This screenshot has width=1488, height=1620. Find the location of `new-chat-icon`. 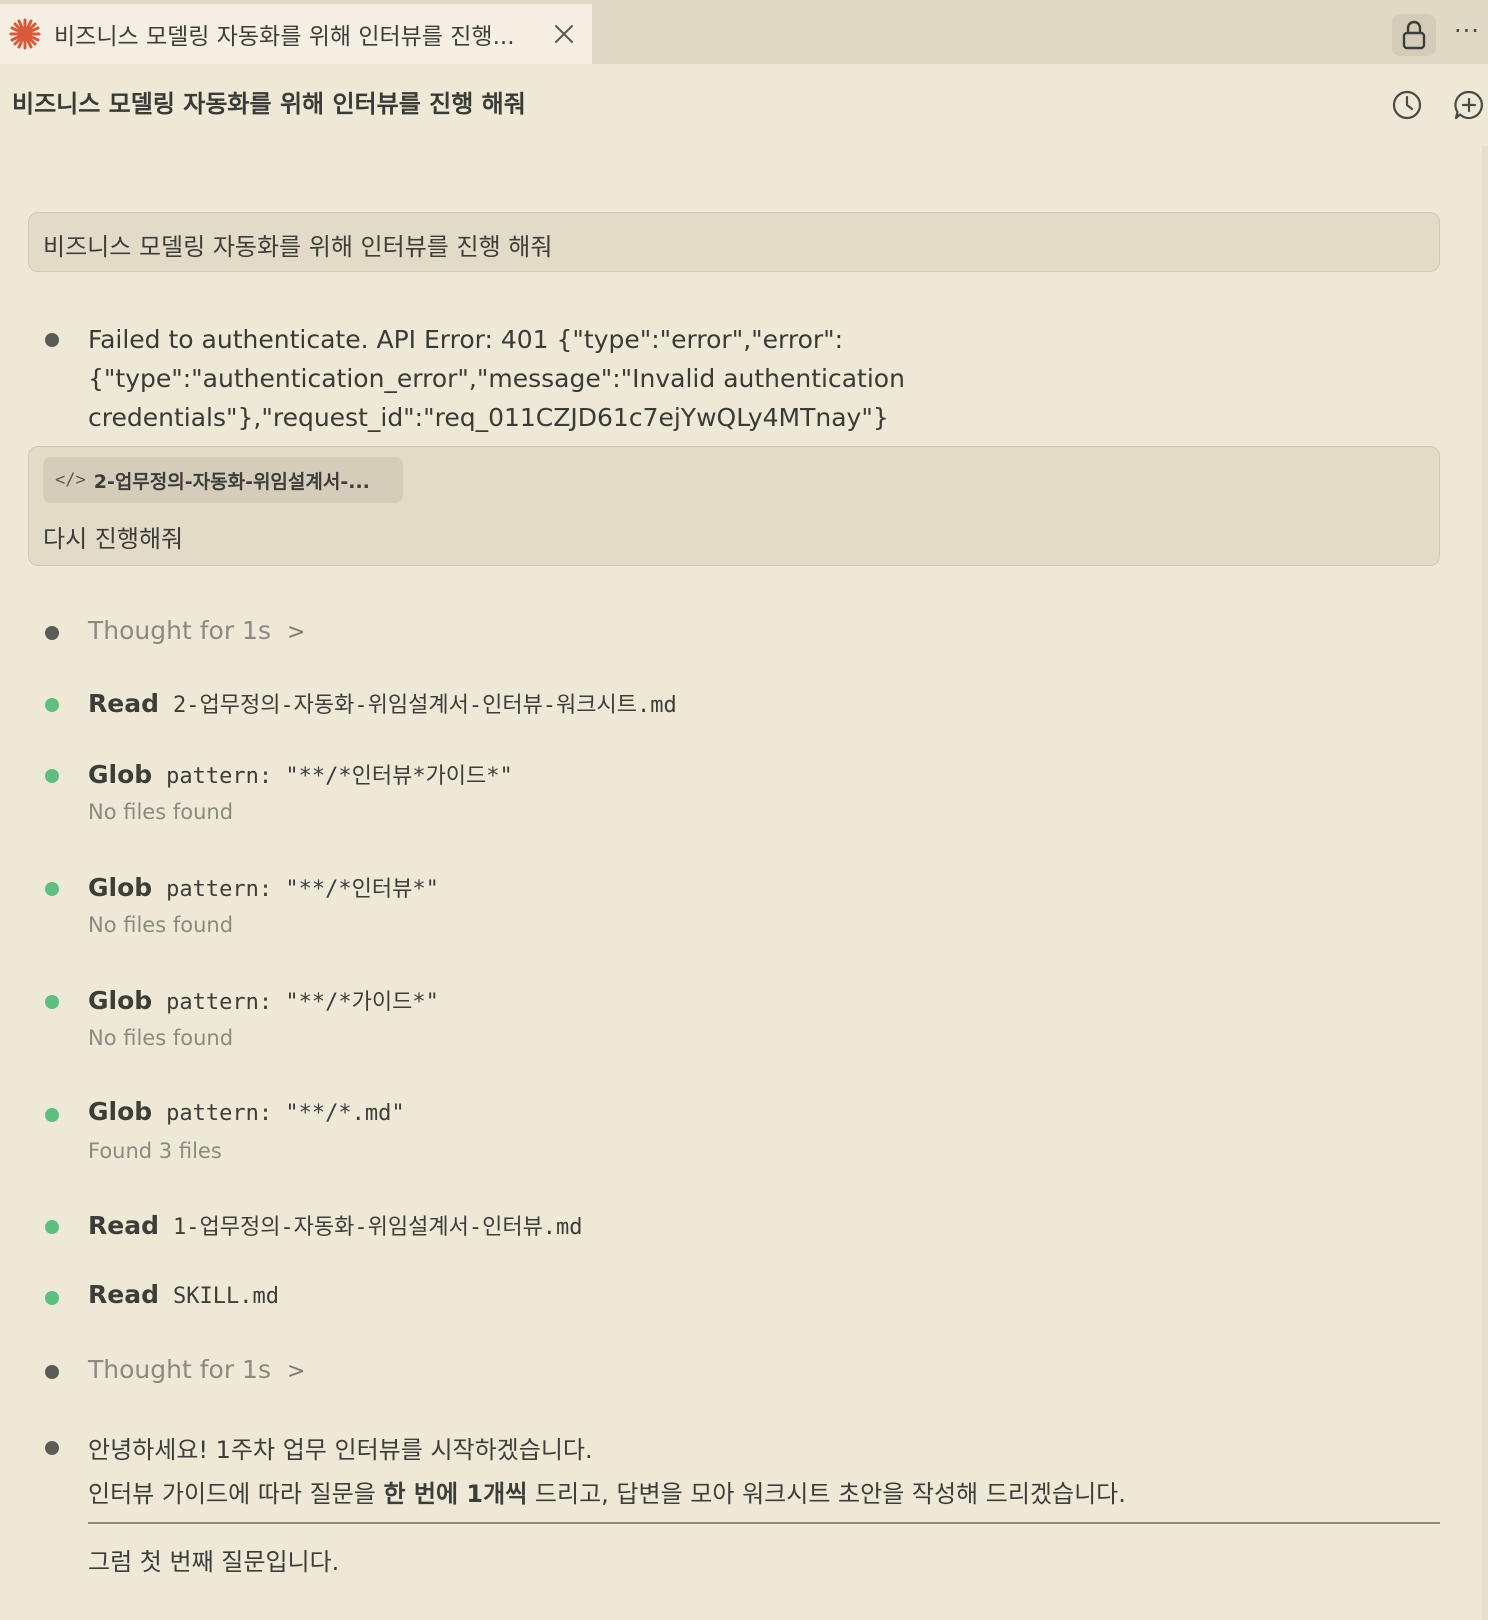

new-chat-icon is located at coordinates (1469, 105).